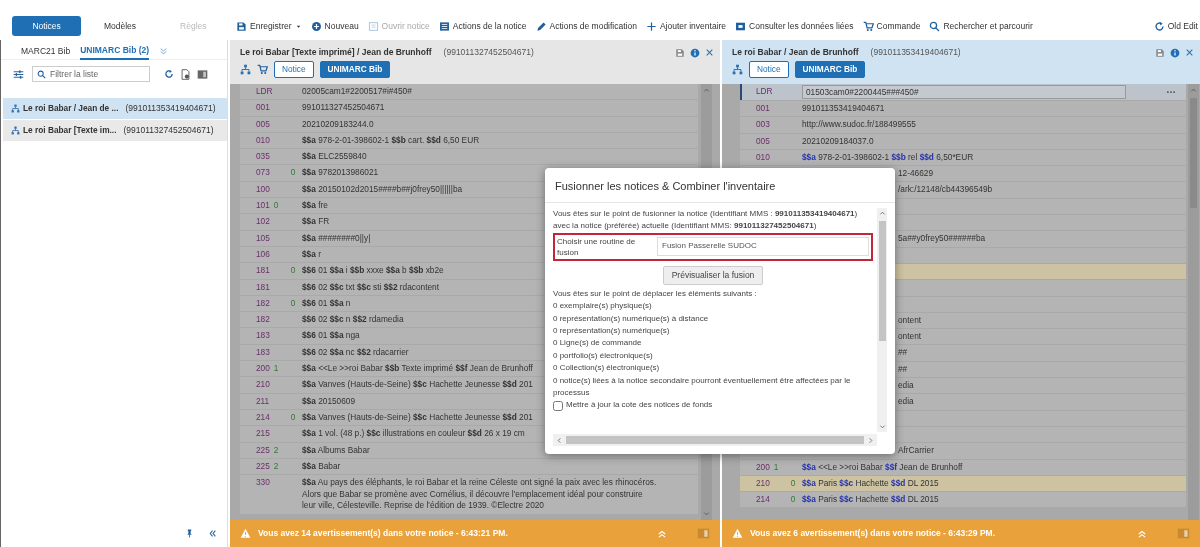 This screenshot has width=1200, height=547. What do you see at coordinates (340, 172) in the screenshot?
I see `field-value: $$a 9782013986021` at bounding box center [340, 172].